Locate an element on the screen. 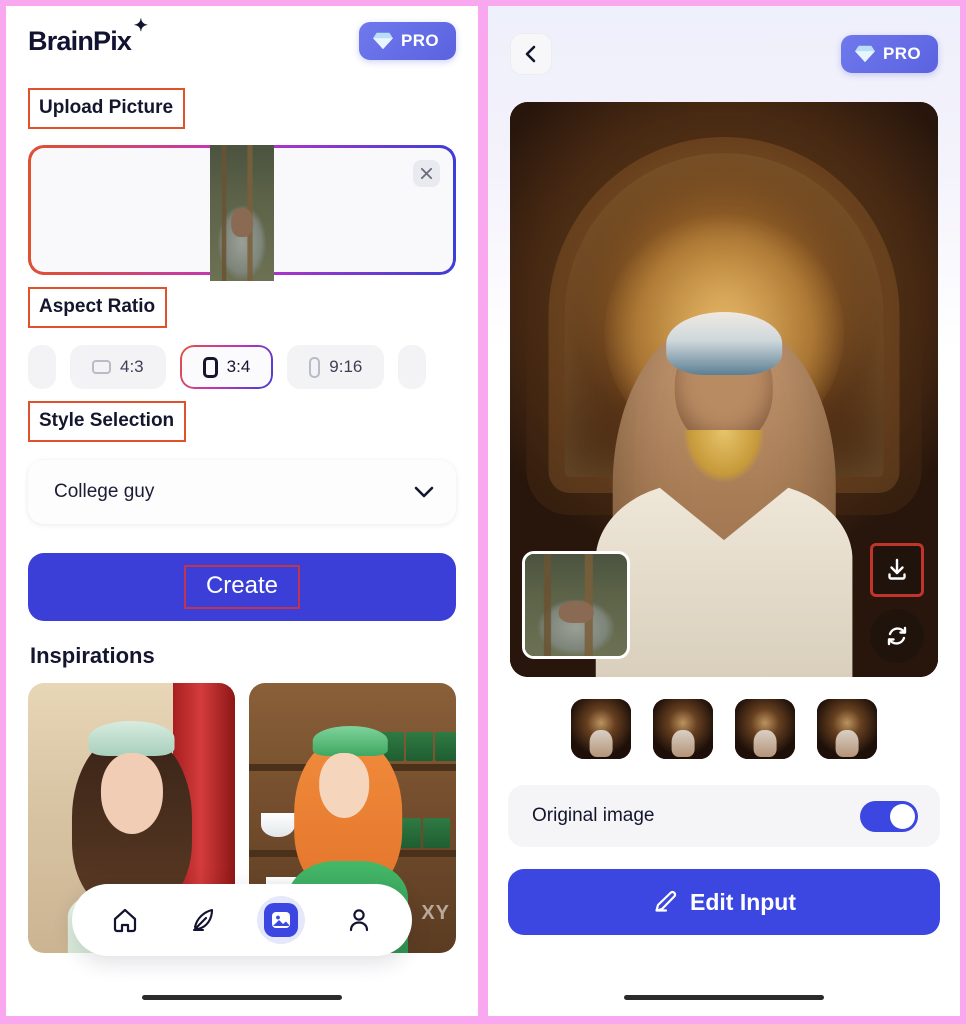  style-select: College guy is located at coordinates (242, 492).